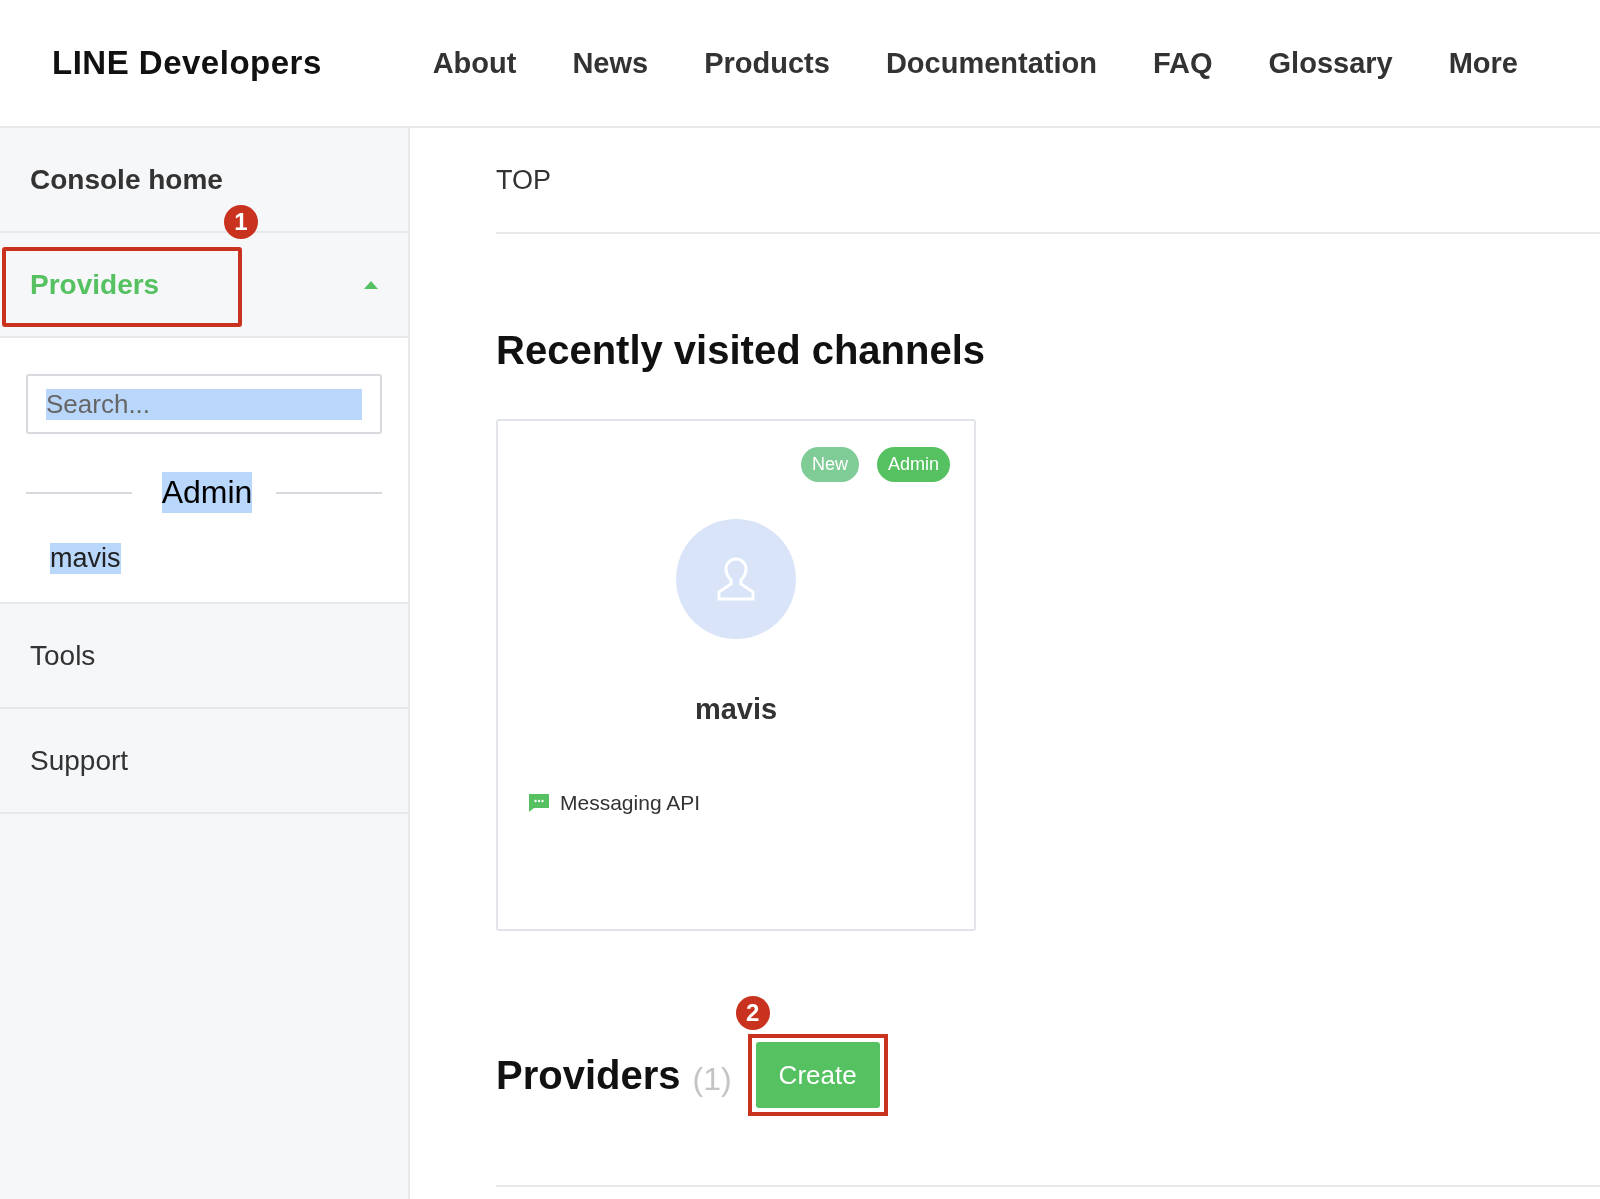 The width and height of the screenshot is (1600, 1199). What do you see at coordinates (1483, 63) in the screenshot?
I see `nav-link: More` at bounding box center [1483, 63].